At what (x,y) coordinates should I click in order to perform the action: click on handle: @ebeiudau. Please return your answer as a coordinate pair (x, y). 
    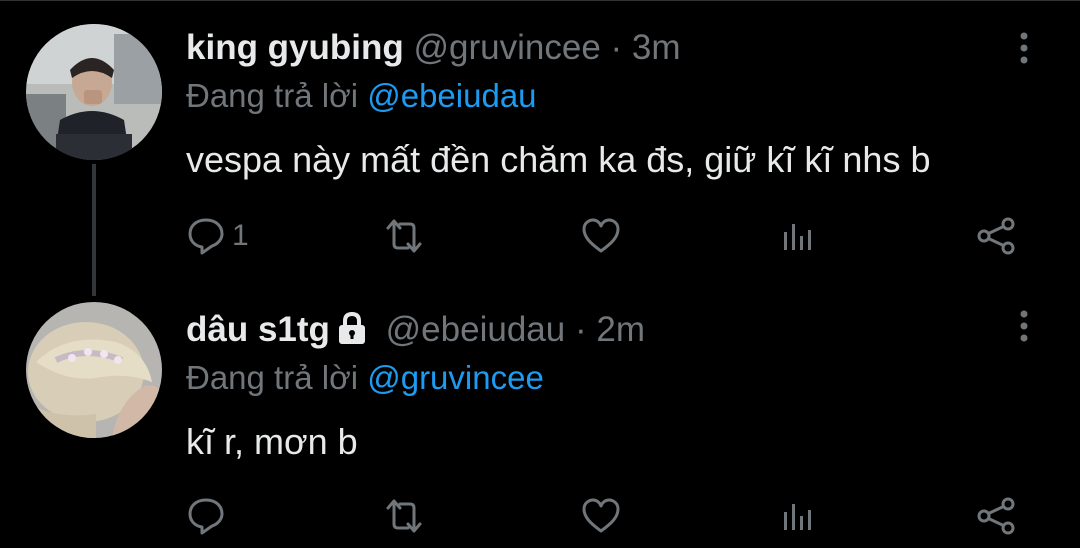
    Looking at the image, I should click on (476, 329).